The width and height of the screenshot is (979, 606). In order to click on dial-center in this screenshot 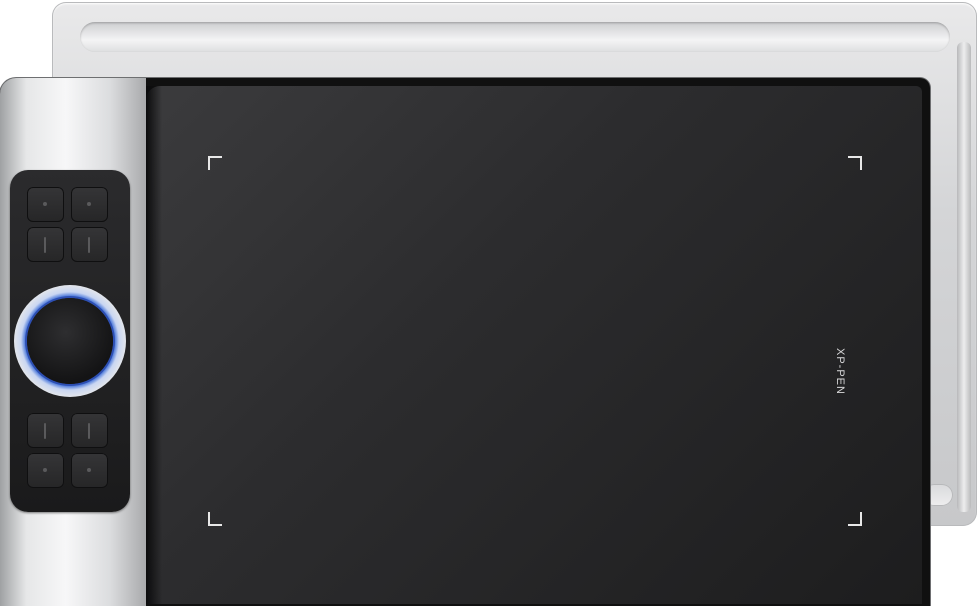, I will do `click(70, 341)`.